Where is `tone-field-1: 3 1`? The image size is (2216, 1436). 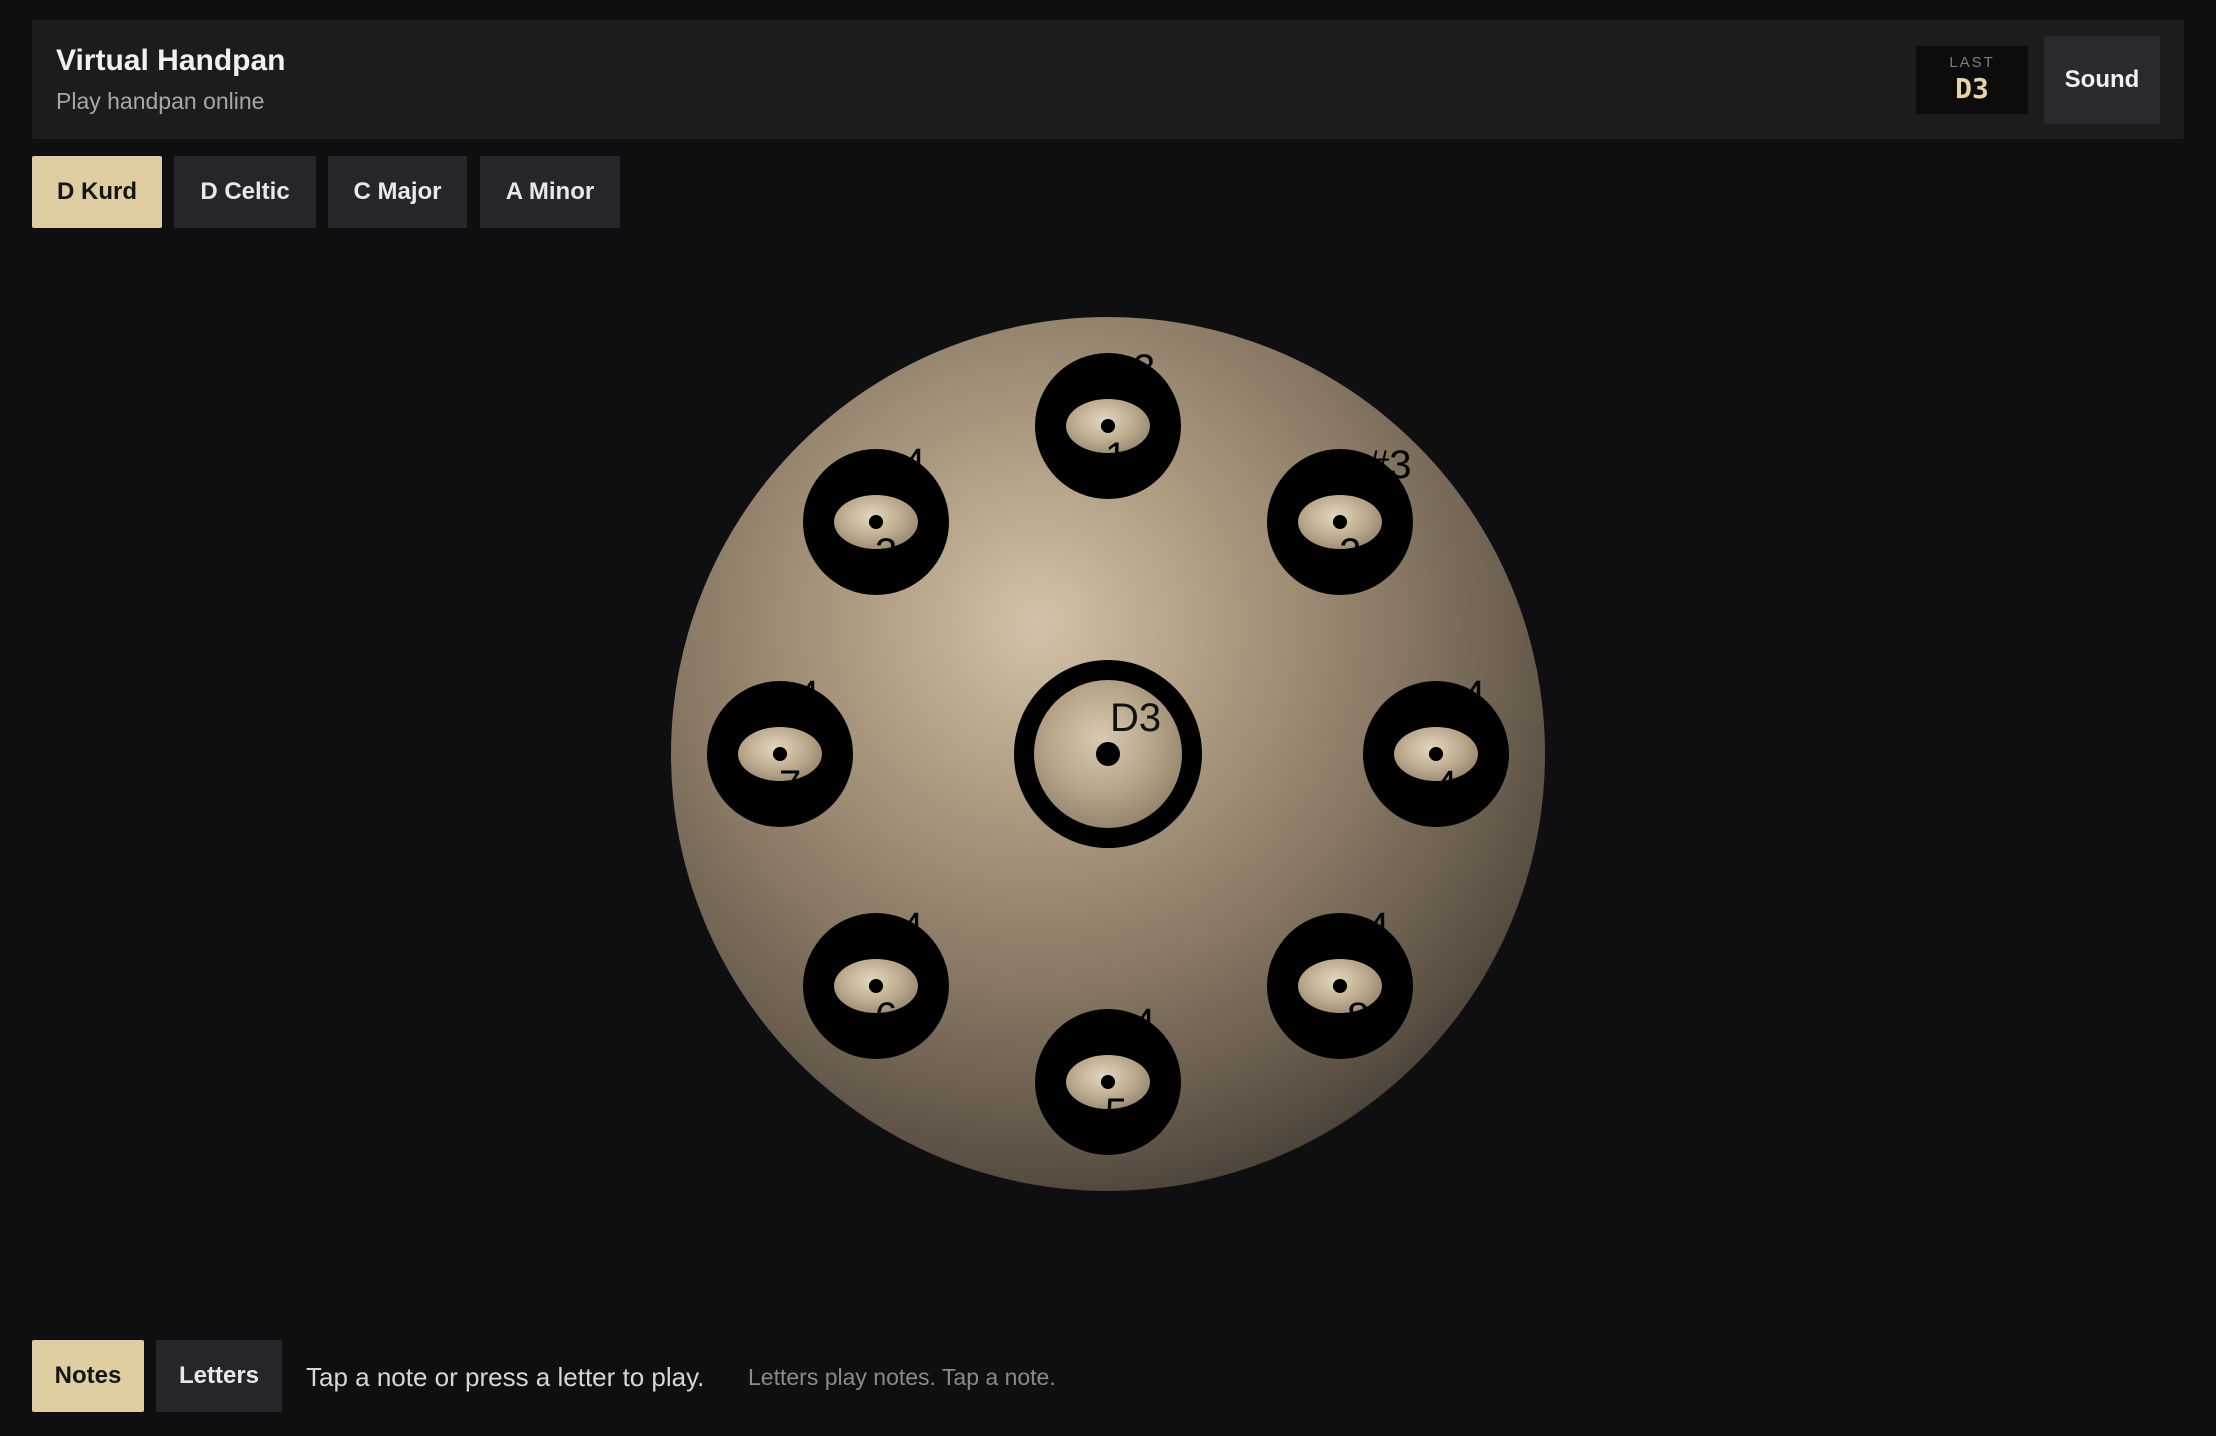
tone-field-1: 3 1 is located at coordinates (1108, 423).